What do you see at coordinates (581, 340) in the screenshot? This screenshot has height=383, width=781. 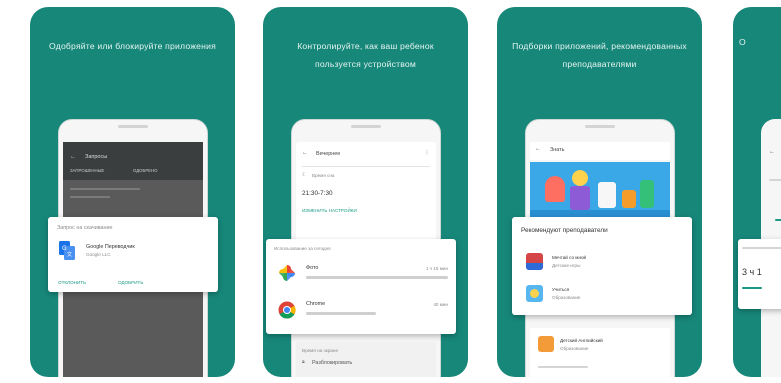 I see `app-name: Детский Английский` at bounding box center [581, 340].